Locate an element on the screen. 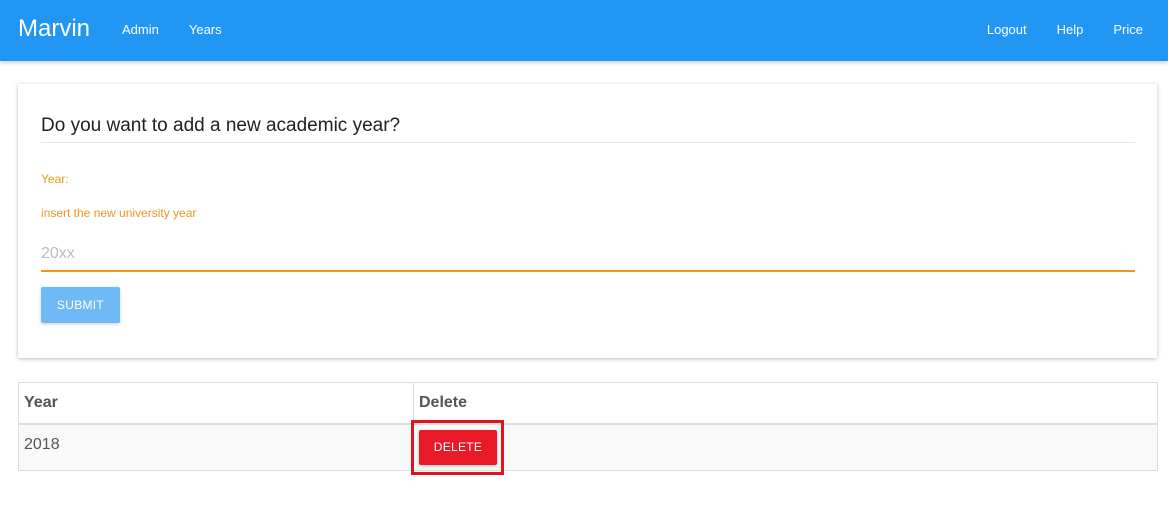  brand-link: Marvin is located at coordinates (54, 29).